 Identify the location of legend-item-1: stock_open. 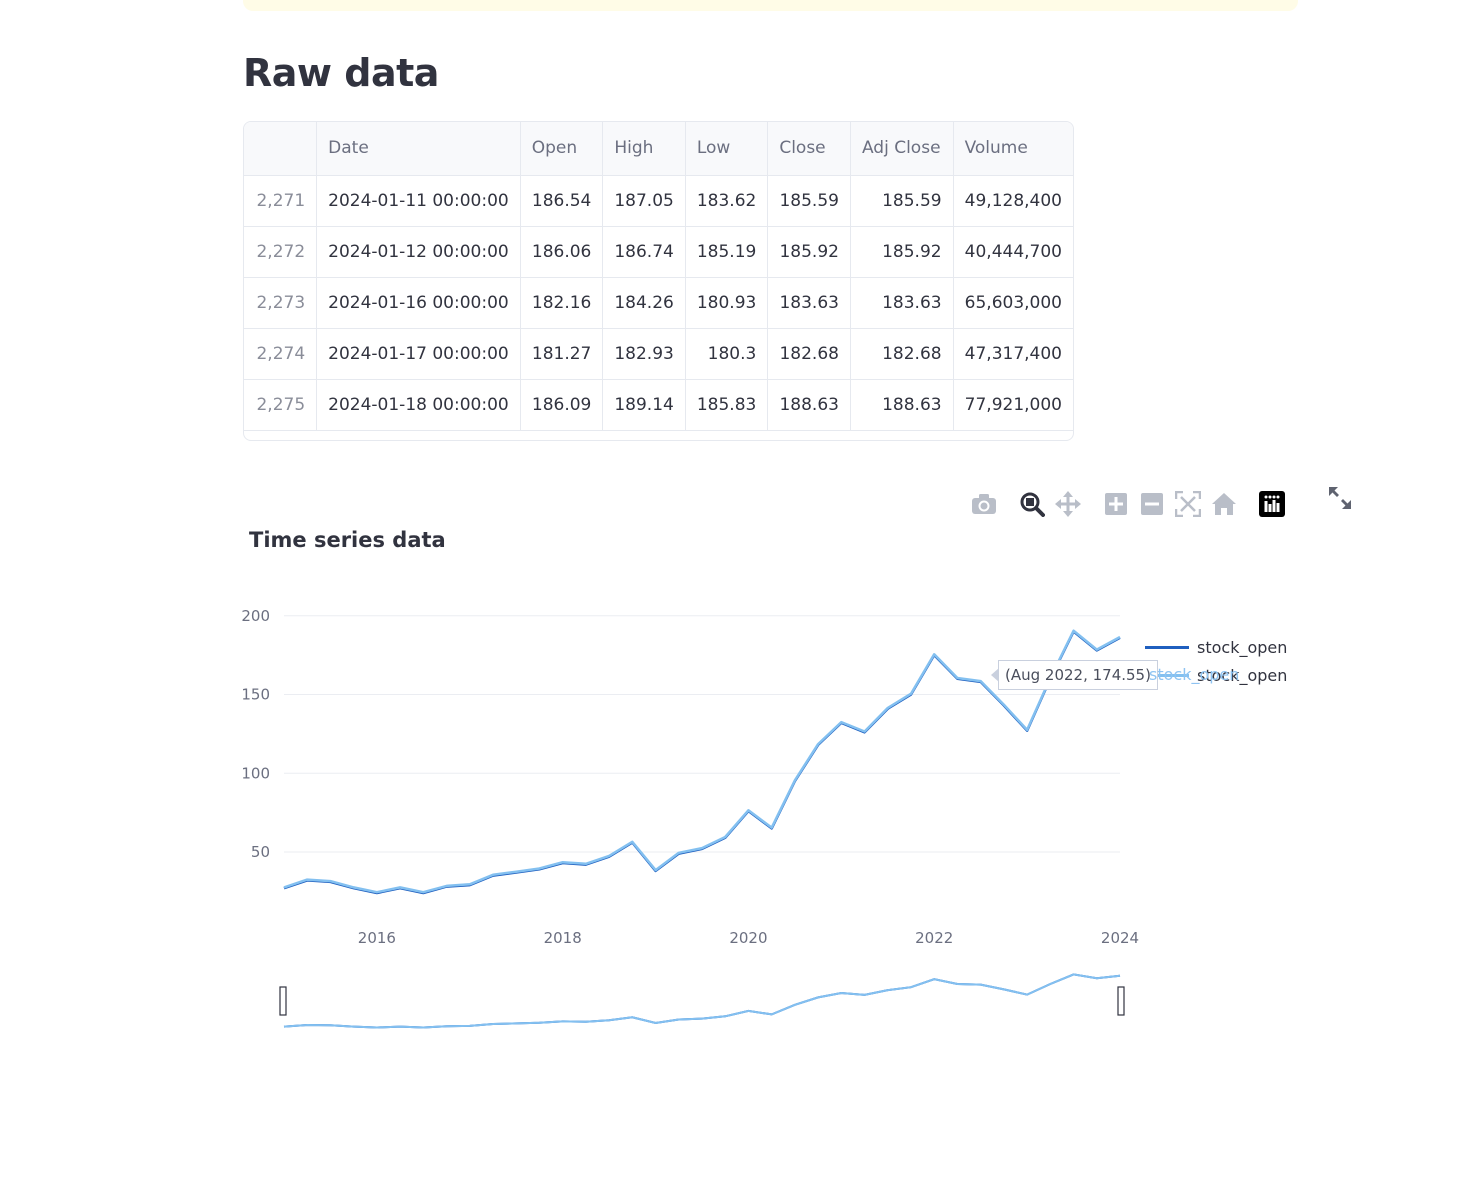
(1216, 647).